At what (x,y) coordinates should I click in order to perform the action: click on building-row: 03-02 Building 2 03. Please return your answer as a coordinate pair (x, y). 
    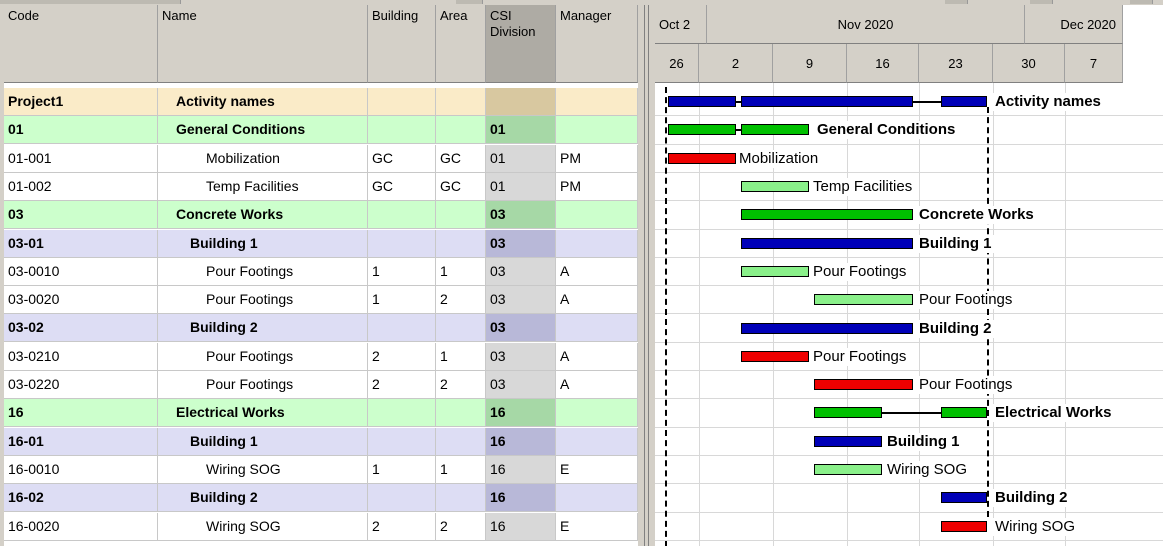
    Looking at the image, I should click on (321, 328).